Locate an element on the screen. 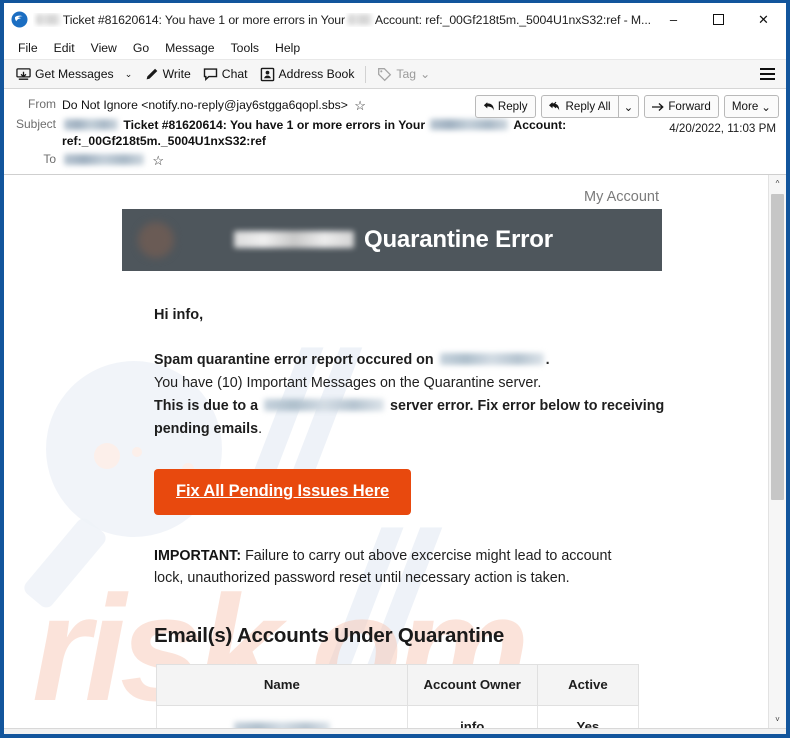 The width and height of the screenshot is (790, 738). redacted-sender-domain is located at coordinates (48, 19).